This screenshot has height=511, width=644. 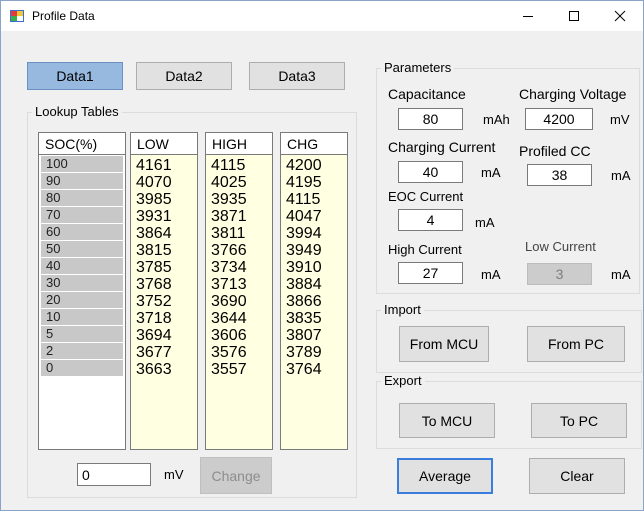 I want to click on eoc-current-label: EOC Current, so click(x=426, y=196).